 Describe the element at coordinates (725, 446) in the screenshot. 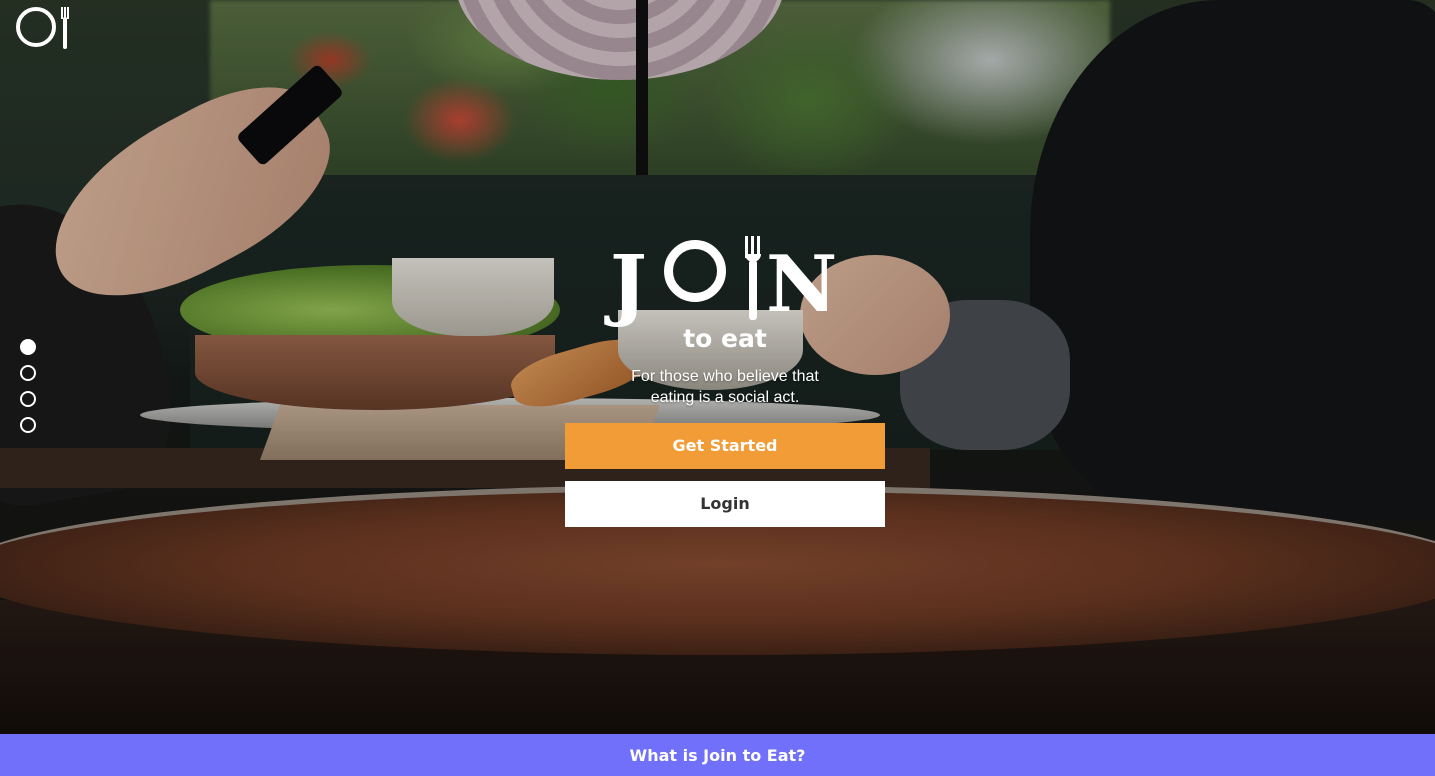

I see `get-started-button: Get Started` at that location.